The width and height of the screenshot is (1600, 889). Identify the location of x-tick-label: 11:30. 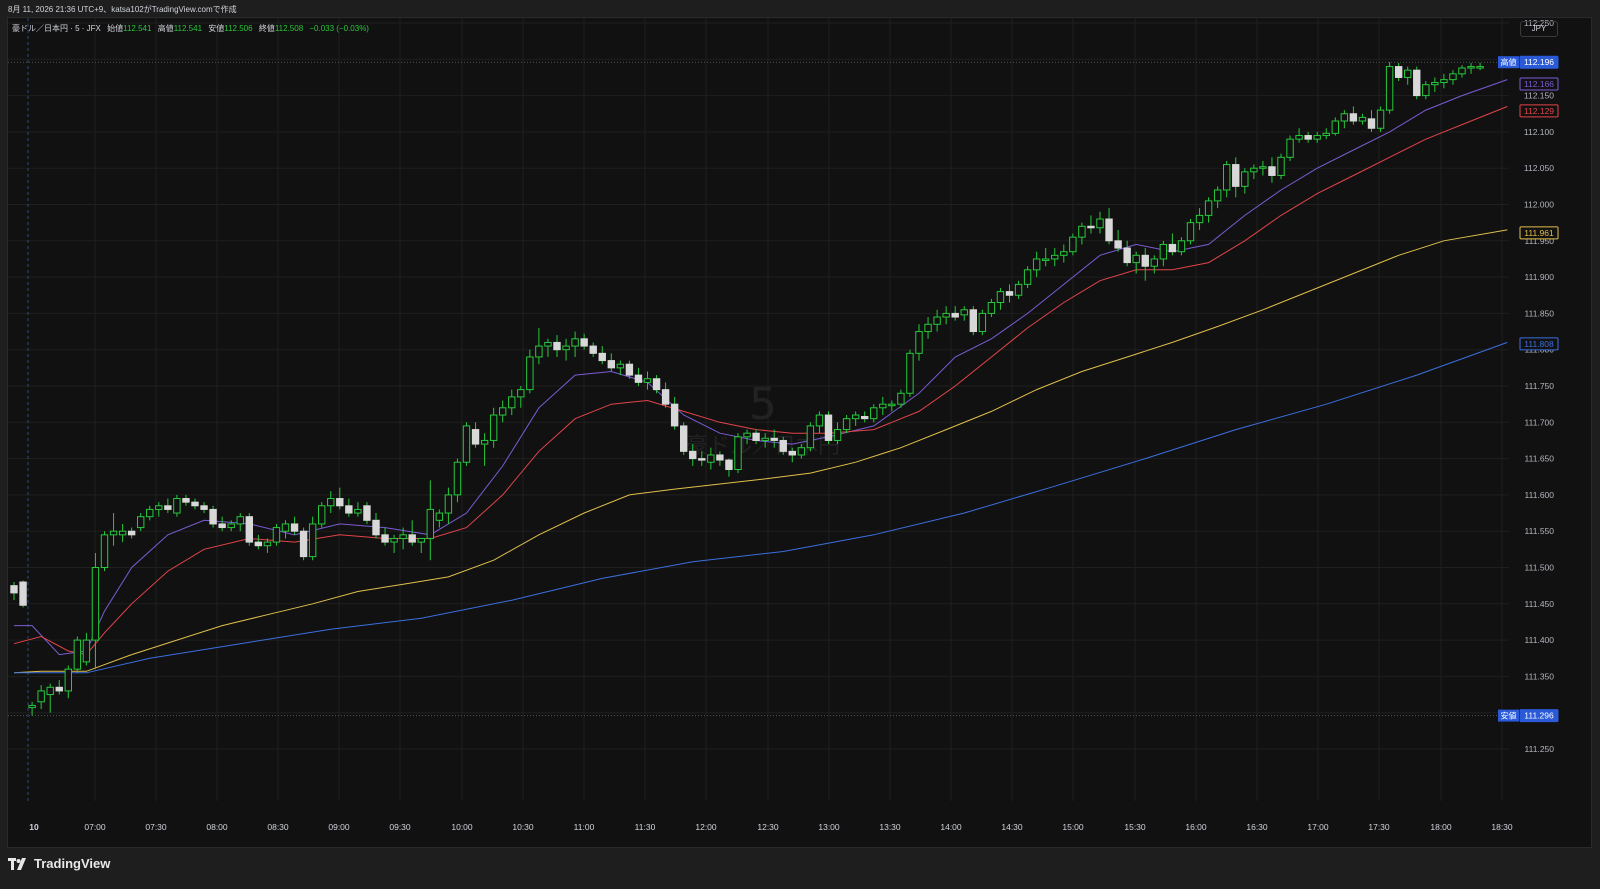
(645, 827).